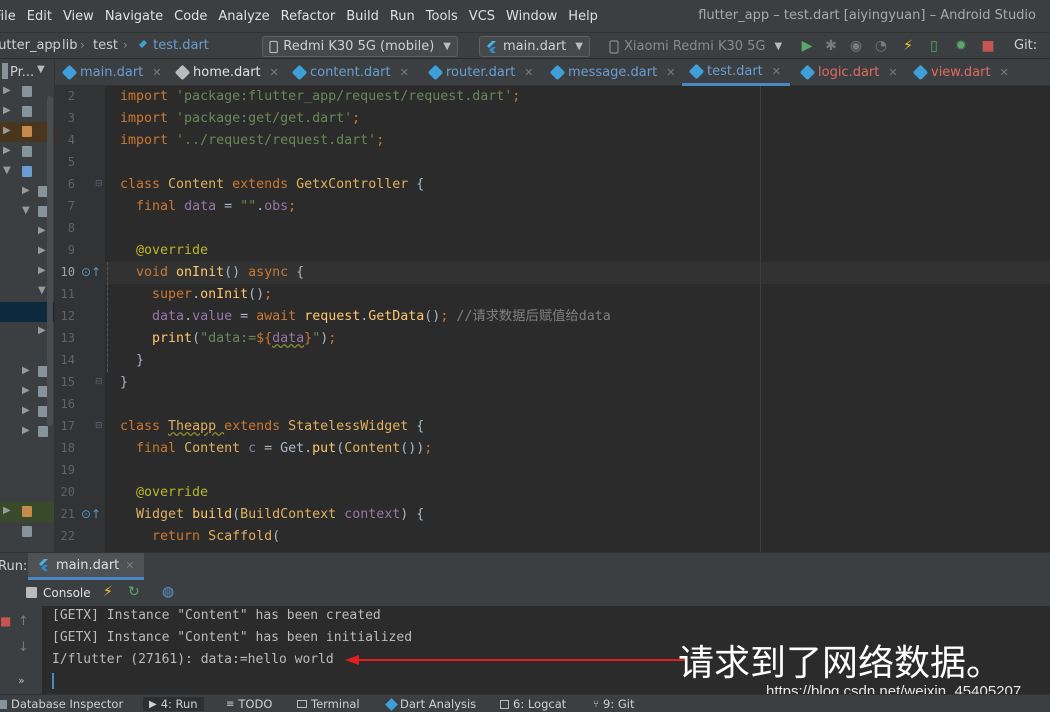 This screenshot has height=712, width=1050. What do you see at coordinates (190, 16) in the screenshot?
I see `menu-code: Code` at bounding box center [190, 16].